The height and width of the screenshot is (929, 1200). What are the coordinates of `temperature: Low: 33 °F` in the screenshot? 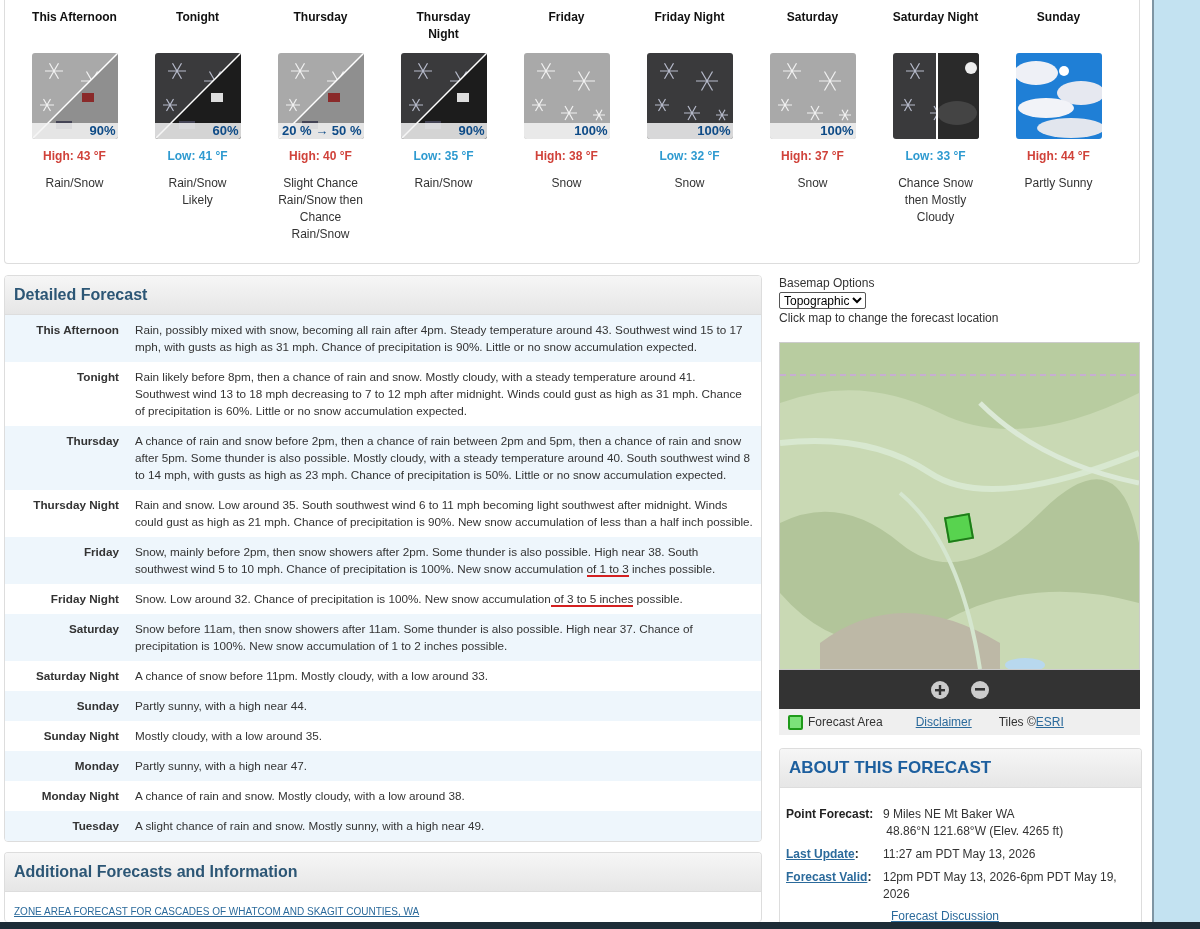 It's located at (935, 156).